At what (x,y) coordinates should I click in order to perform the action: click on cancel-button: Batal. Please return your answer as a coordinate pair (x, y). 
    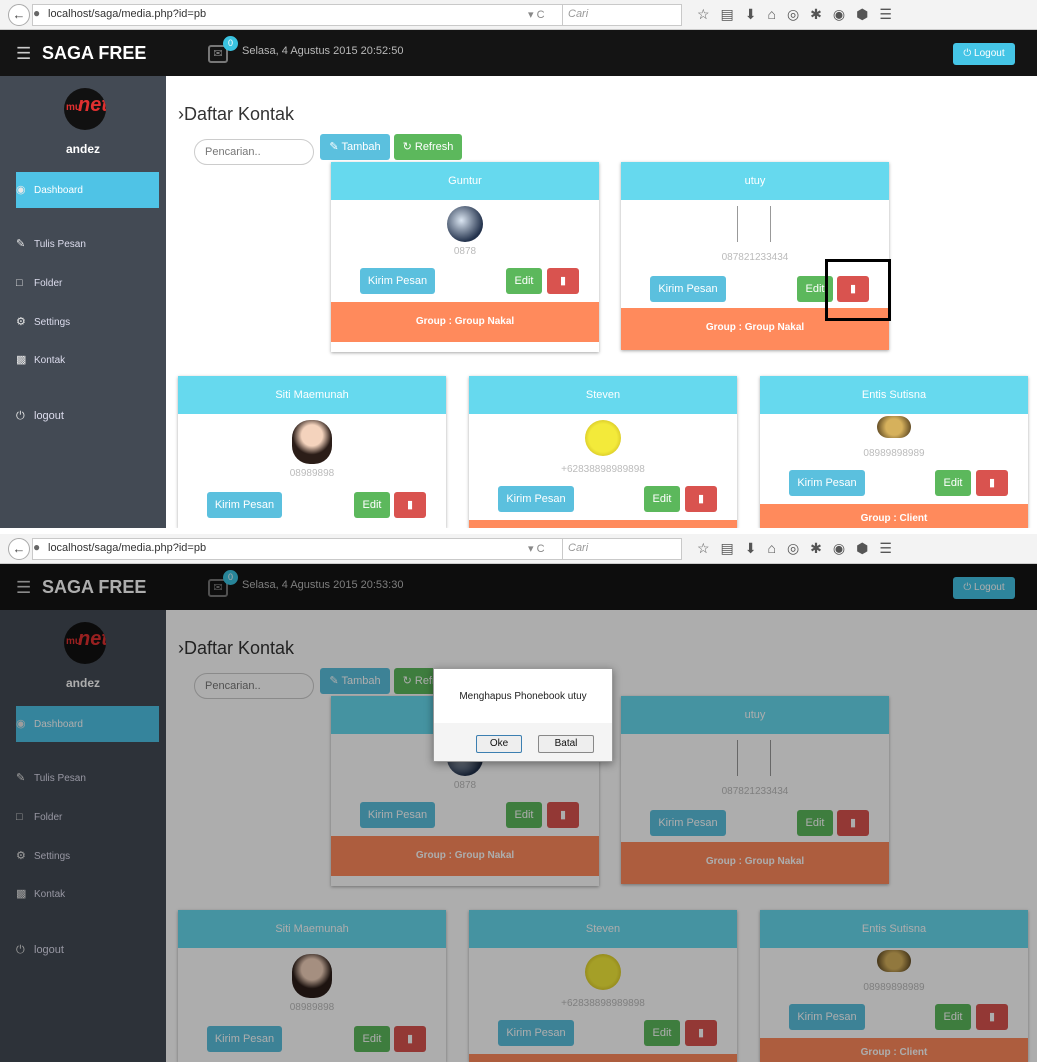
    Looking at the image, I should click on (566, 744).